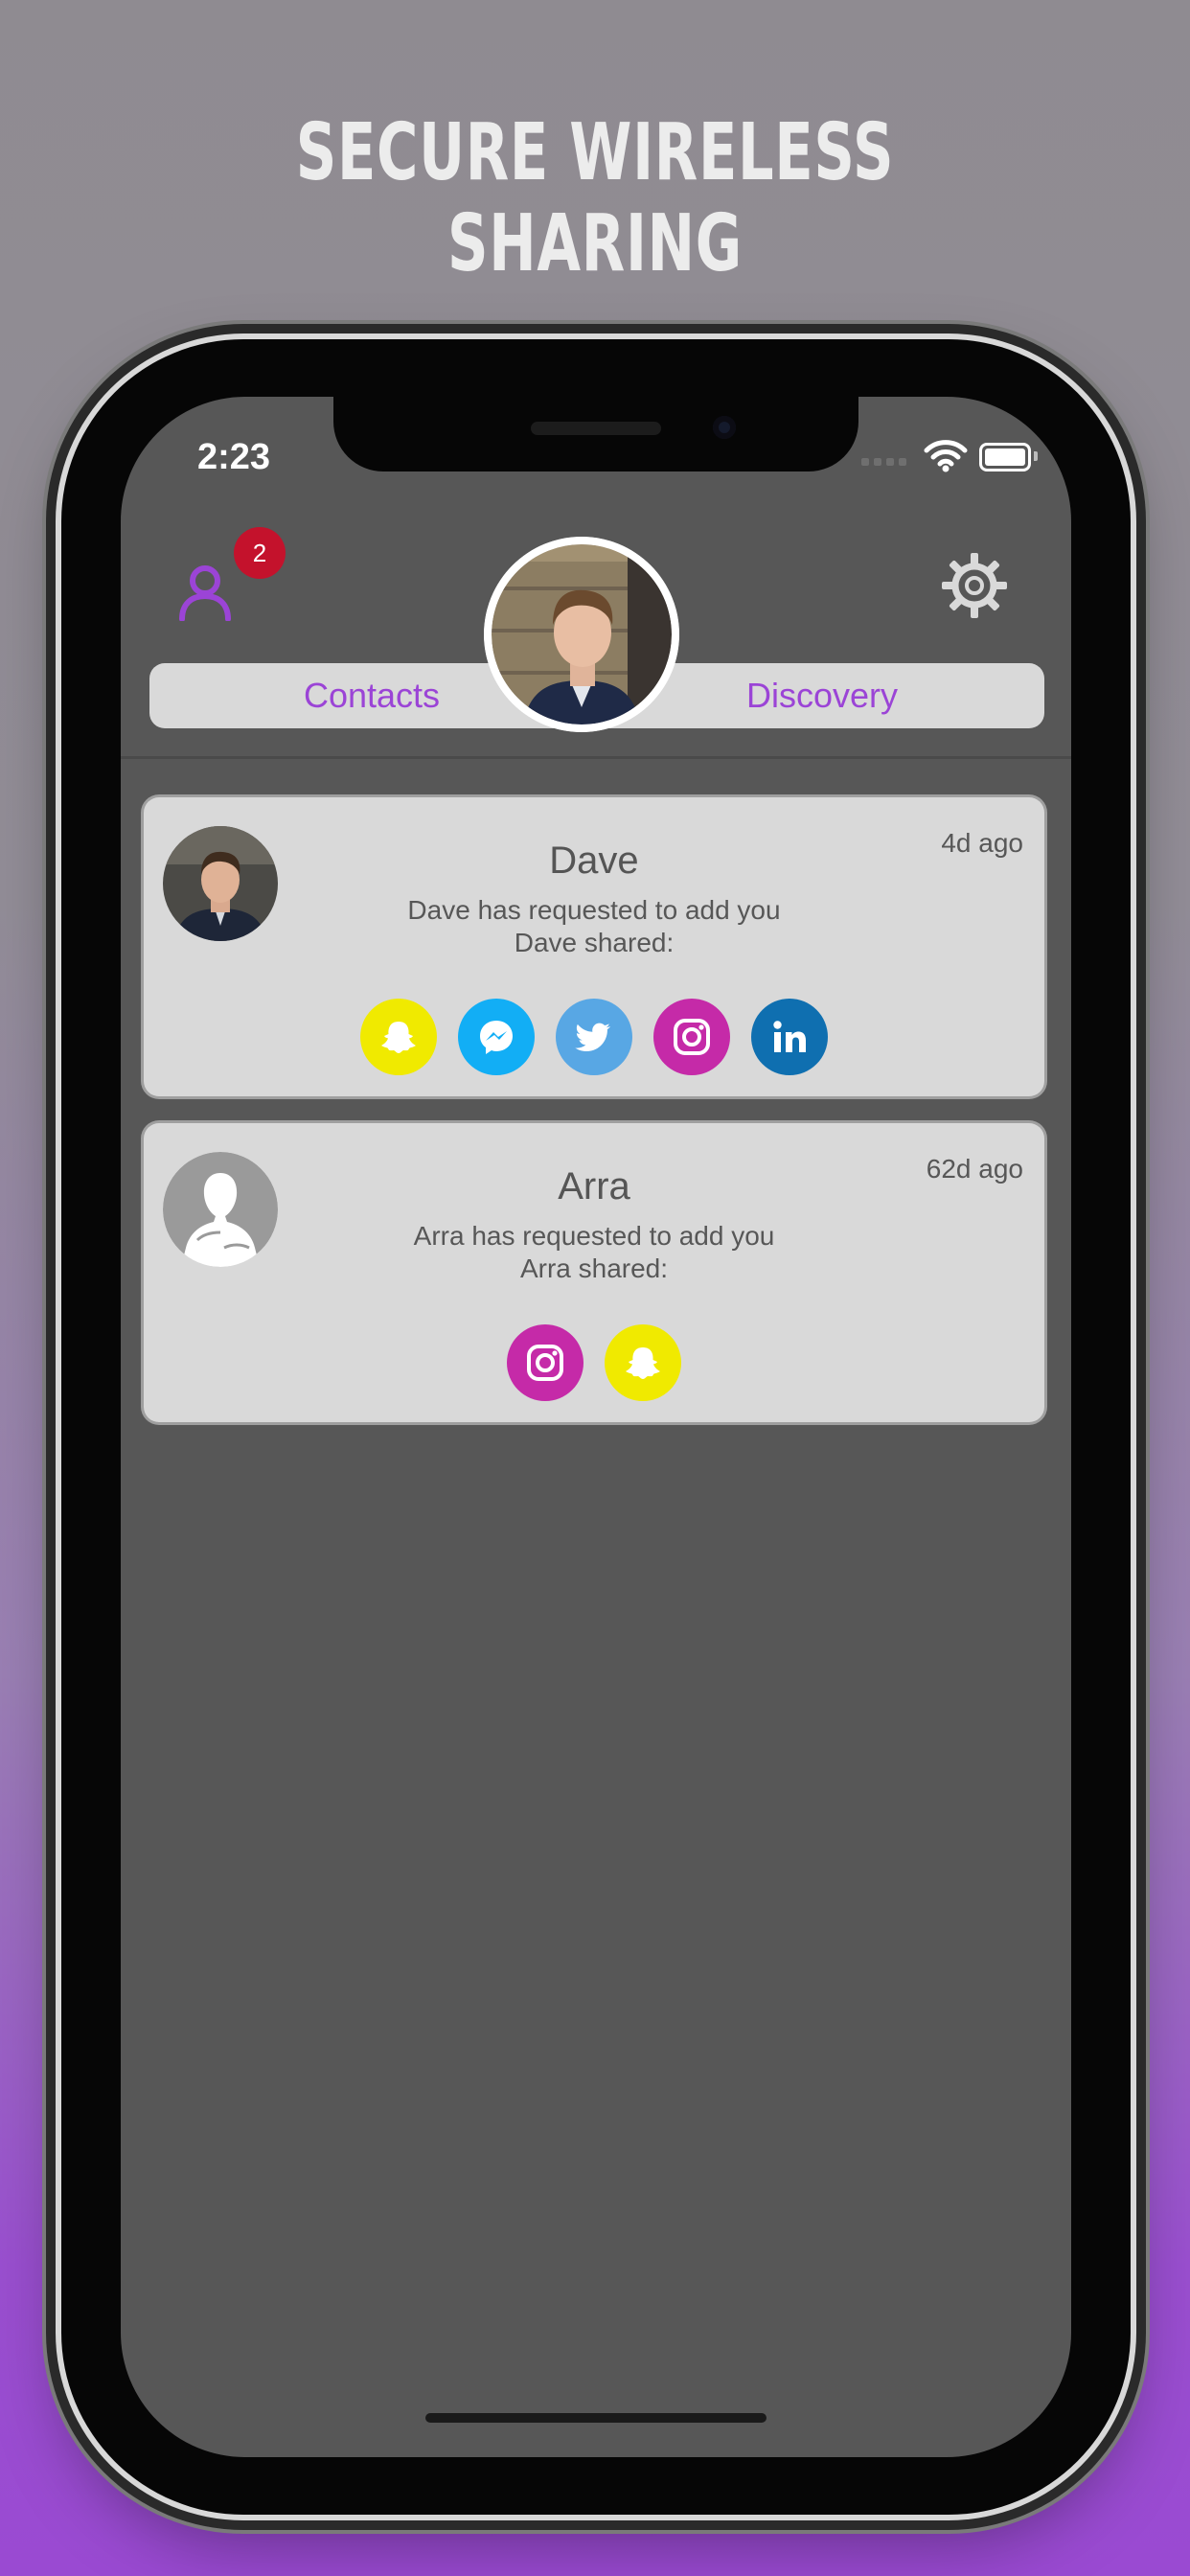  I want to click on headline: SECURE WIRELESS SHARING, so click(595, 198).